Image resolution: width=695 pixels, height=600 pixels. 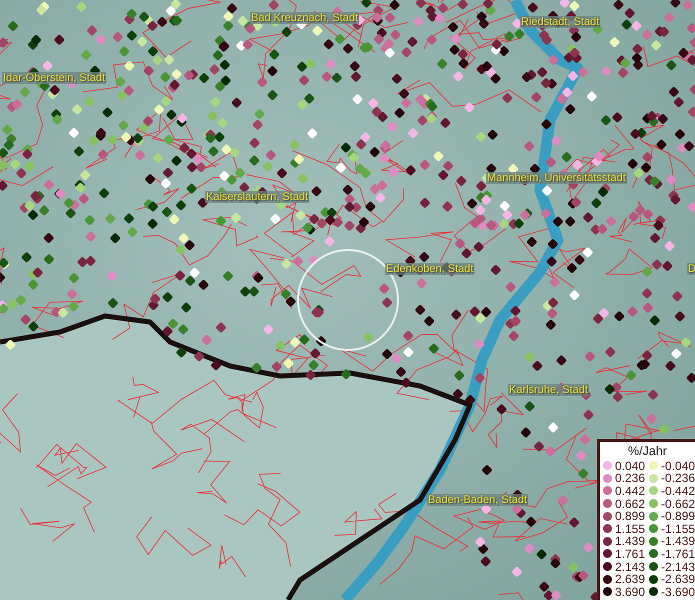 I want to click on legend-label: -0.236, so click(x=678, y=478).